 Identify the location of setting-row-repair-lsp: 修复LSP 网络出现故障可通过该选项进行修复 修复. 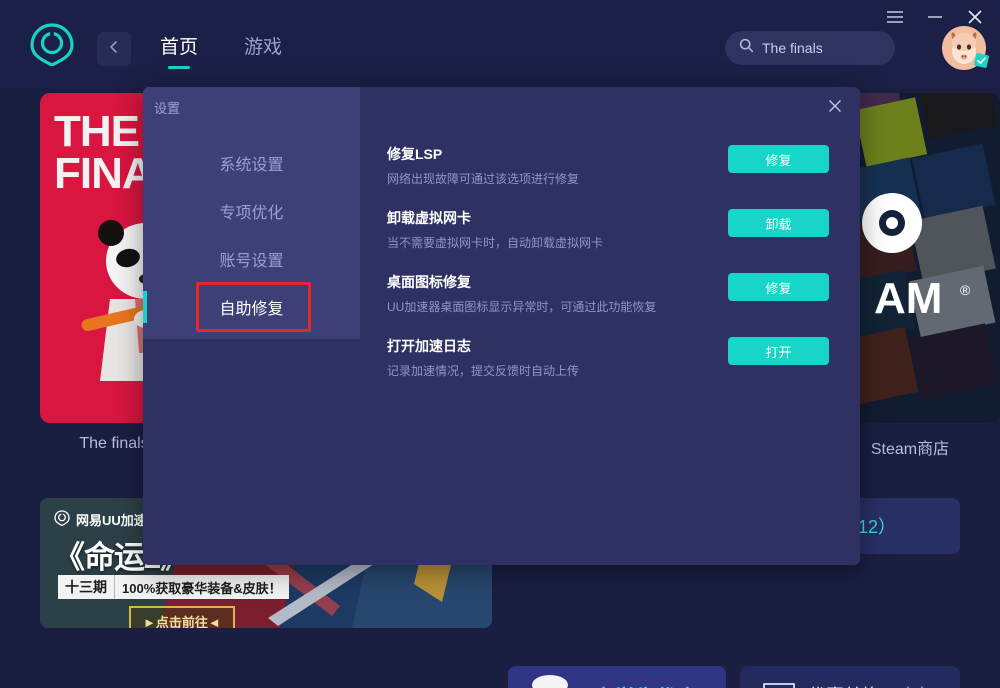
(608, 166).